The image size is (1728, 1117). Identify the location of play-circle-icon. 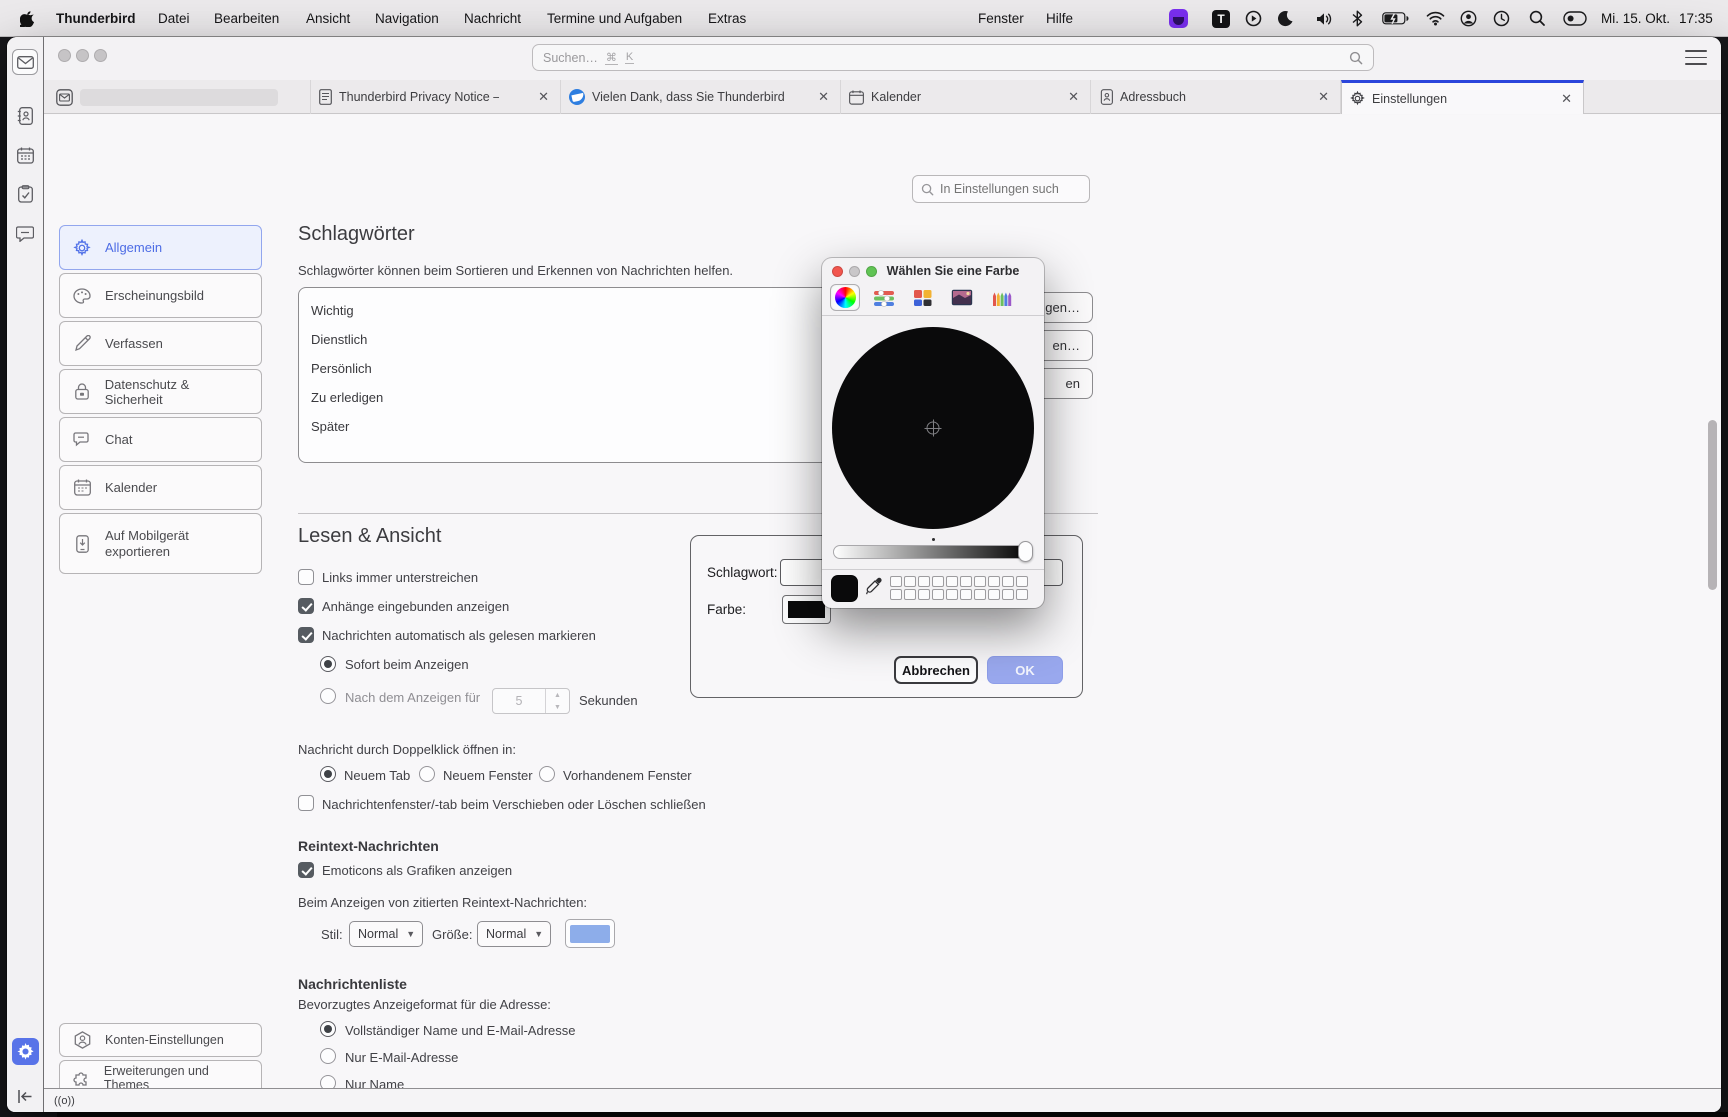
(1253, 18).